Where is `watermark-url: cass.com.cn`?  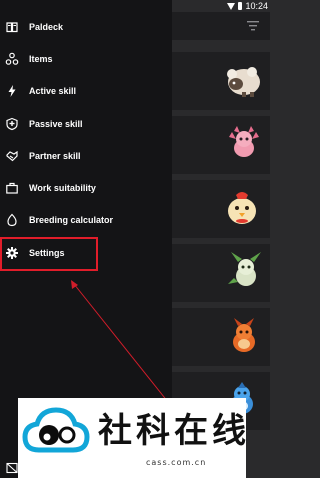
watermark-url: cass.com.cn is located at coordinates (176, 462).